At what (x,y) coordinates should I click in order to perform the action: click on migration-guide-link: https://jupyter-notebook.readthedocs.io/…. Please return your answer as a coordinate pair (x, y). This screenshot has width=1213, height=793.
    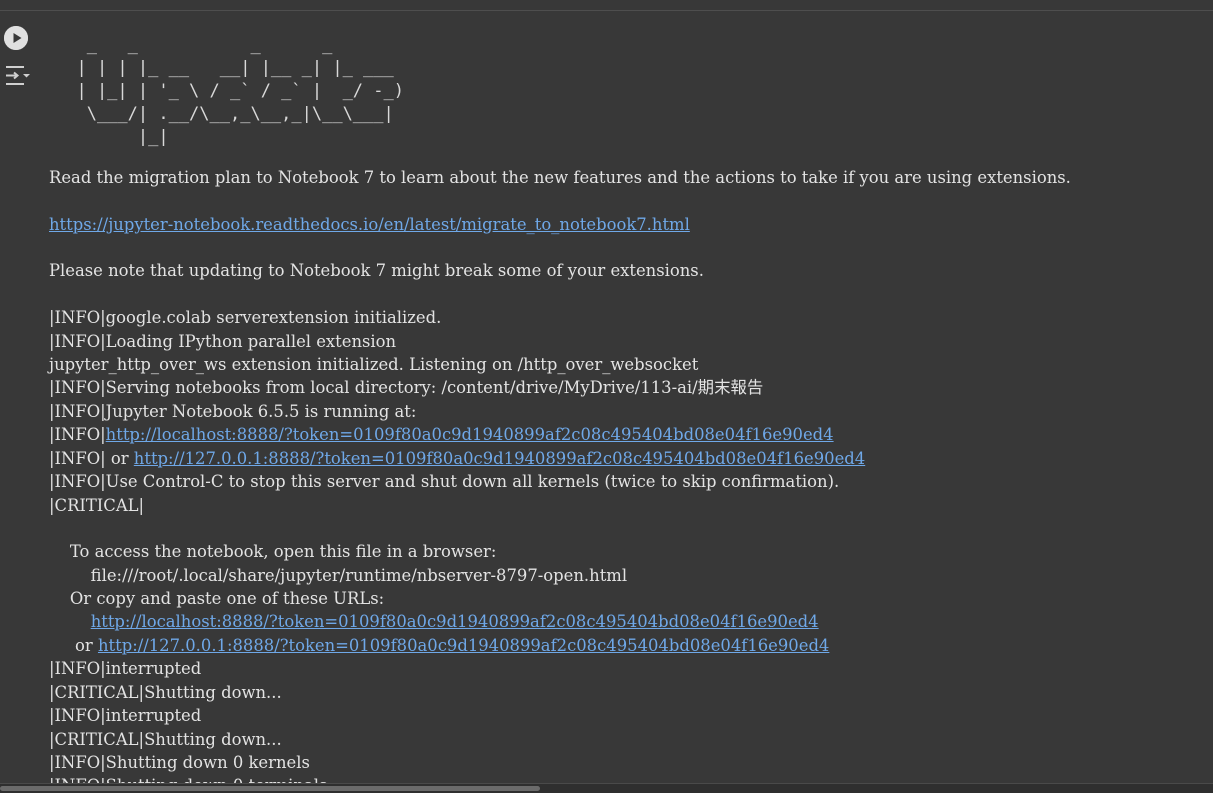
    Looking at the image, I should click on (369, 224).